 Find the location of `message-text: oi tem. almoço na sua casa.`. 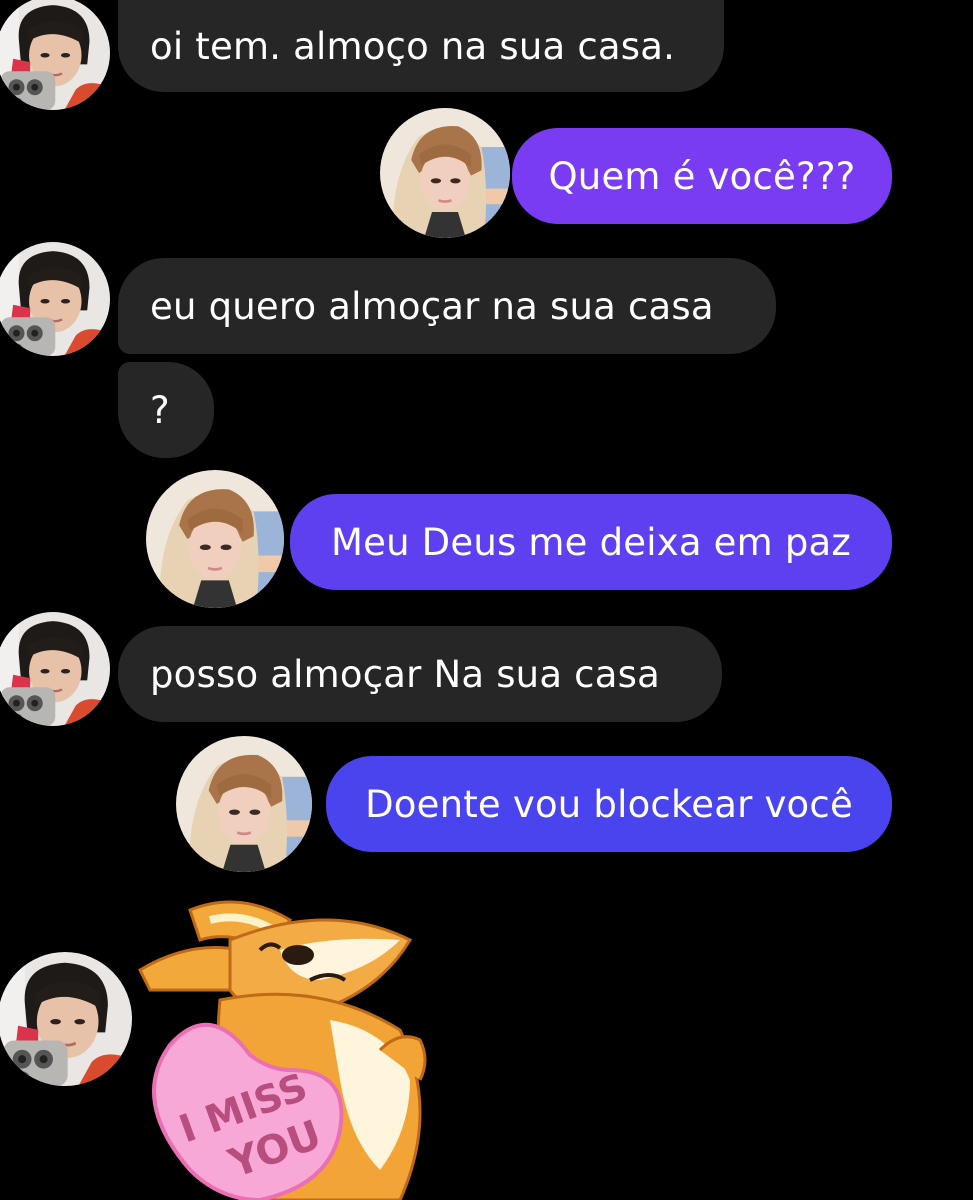

message-text: oi tem. almoço na sua casa. is located at coordinates (413, 46).